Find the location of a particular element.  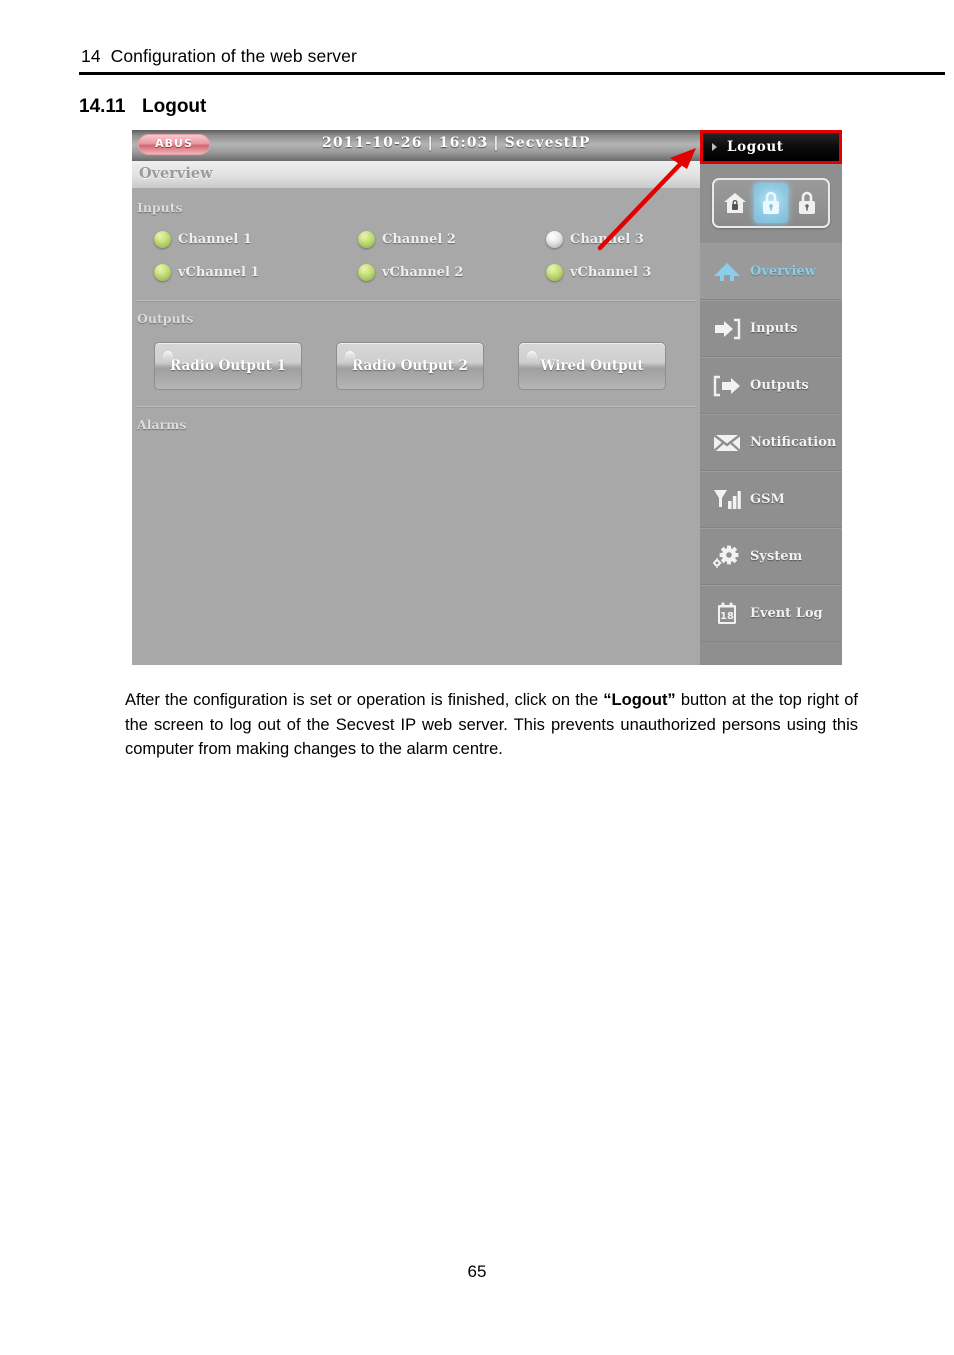

output-button-wired: Wired Output is located at coordinates (592, 366).